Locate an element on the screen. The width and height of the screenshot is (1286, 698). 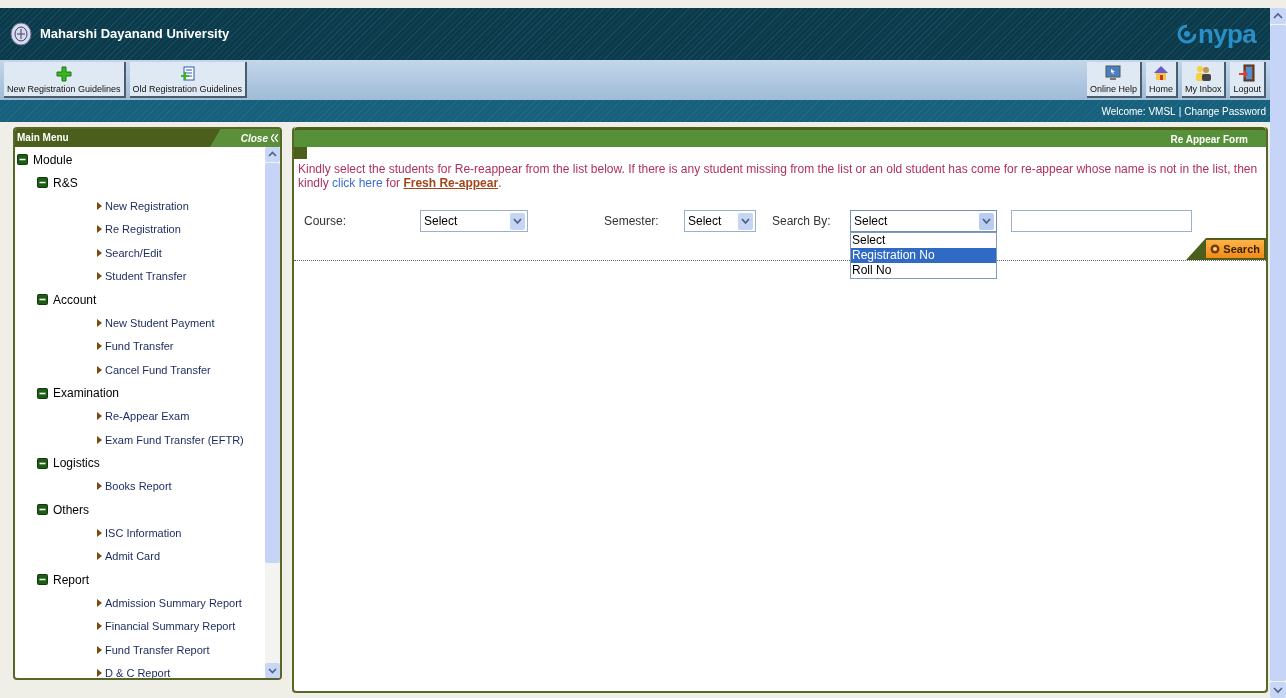
toolbar-button: My Inbox is located at coordinates (1204, 80).